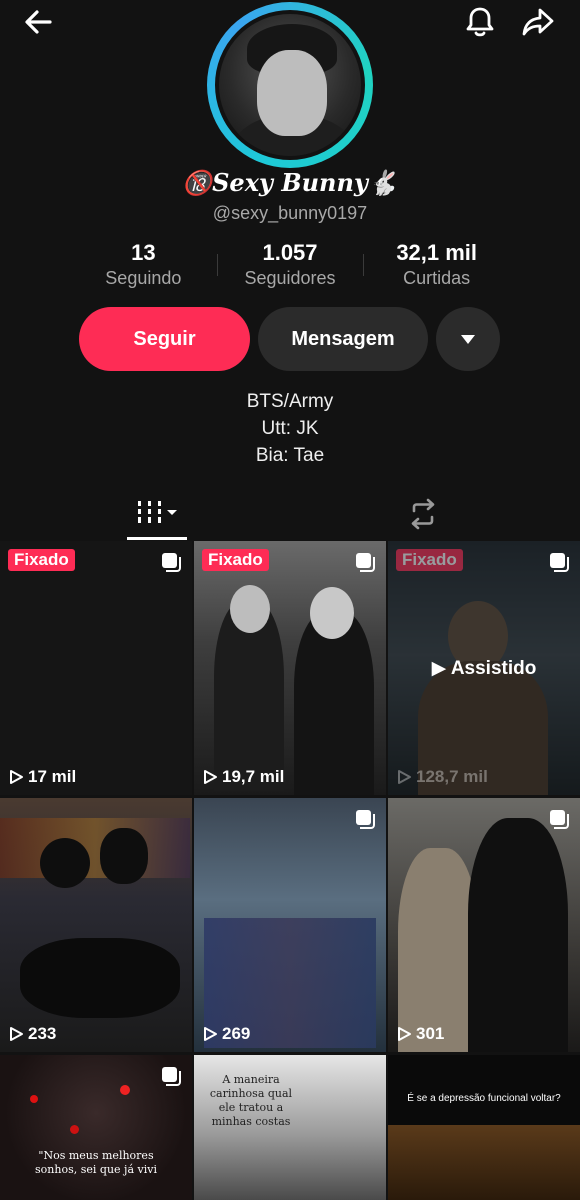  I want to click on view-count: 269, so click(226, 1034).